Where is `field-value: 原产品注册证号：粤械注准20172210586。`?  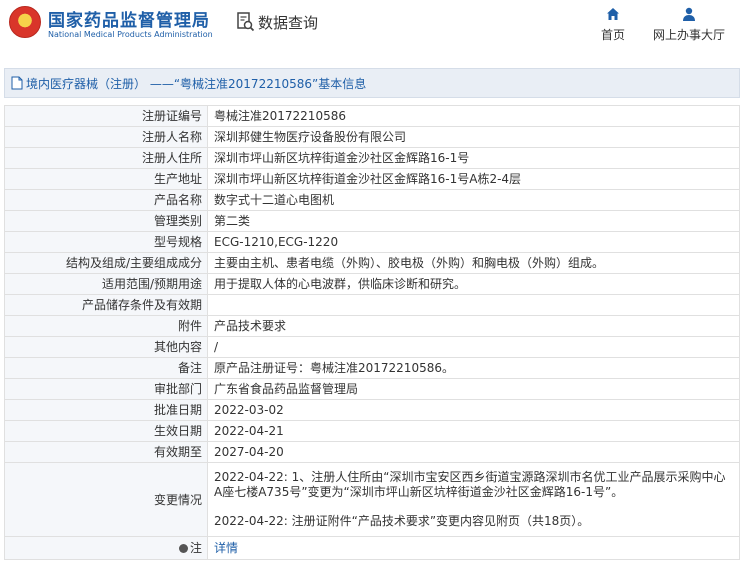 field-value: 原产品注册证号：粤械注准20172210586。 is located at coordinates (473, 368).